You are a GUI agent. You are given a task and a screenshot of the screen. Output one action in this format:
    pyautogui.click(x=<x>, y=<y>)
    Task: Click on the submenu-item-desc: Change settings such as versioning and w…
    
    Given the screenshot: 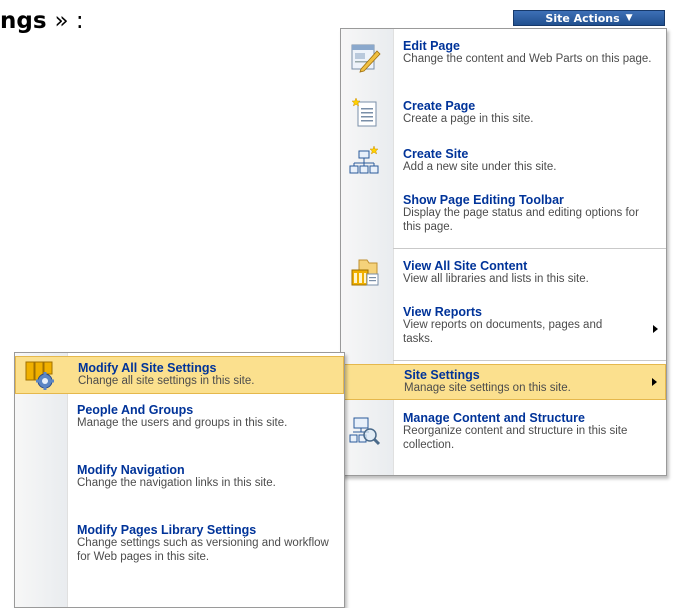 What is the action you would take?
    pyautogui.click(x=203, y=550)
    